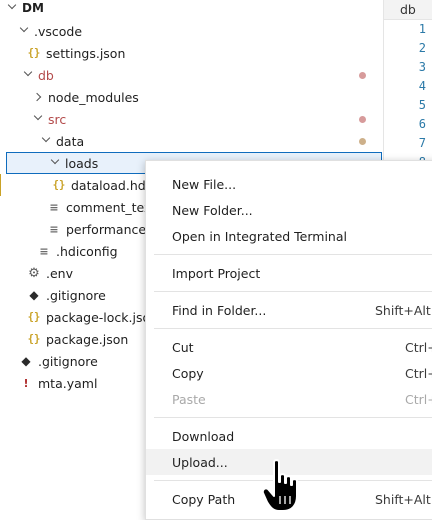 This screenshot has height=520, width=432. What do you see at coordinates (189, 399) in the screenshot?
I see `menu-item-label: Paste` at bounding box center [189, 399].